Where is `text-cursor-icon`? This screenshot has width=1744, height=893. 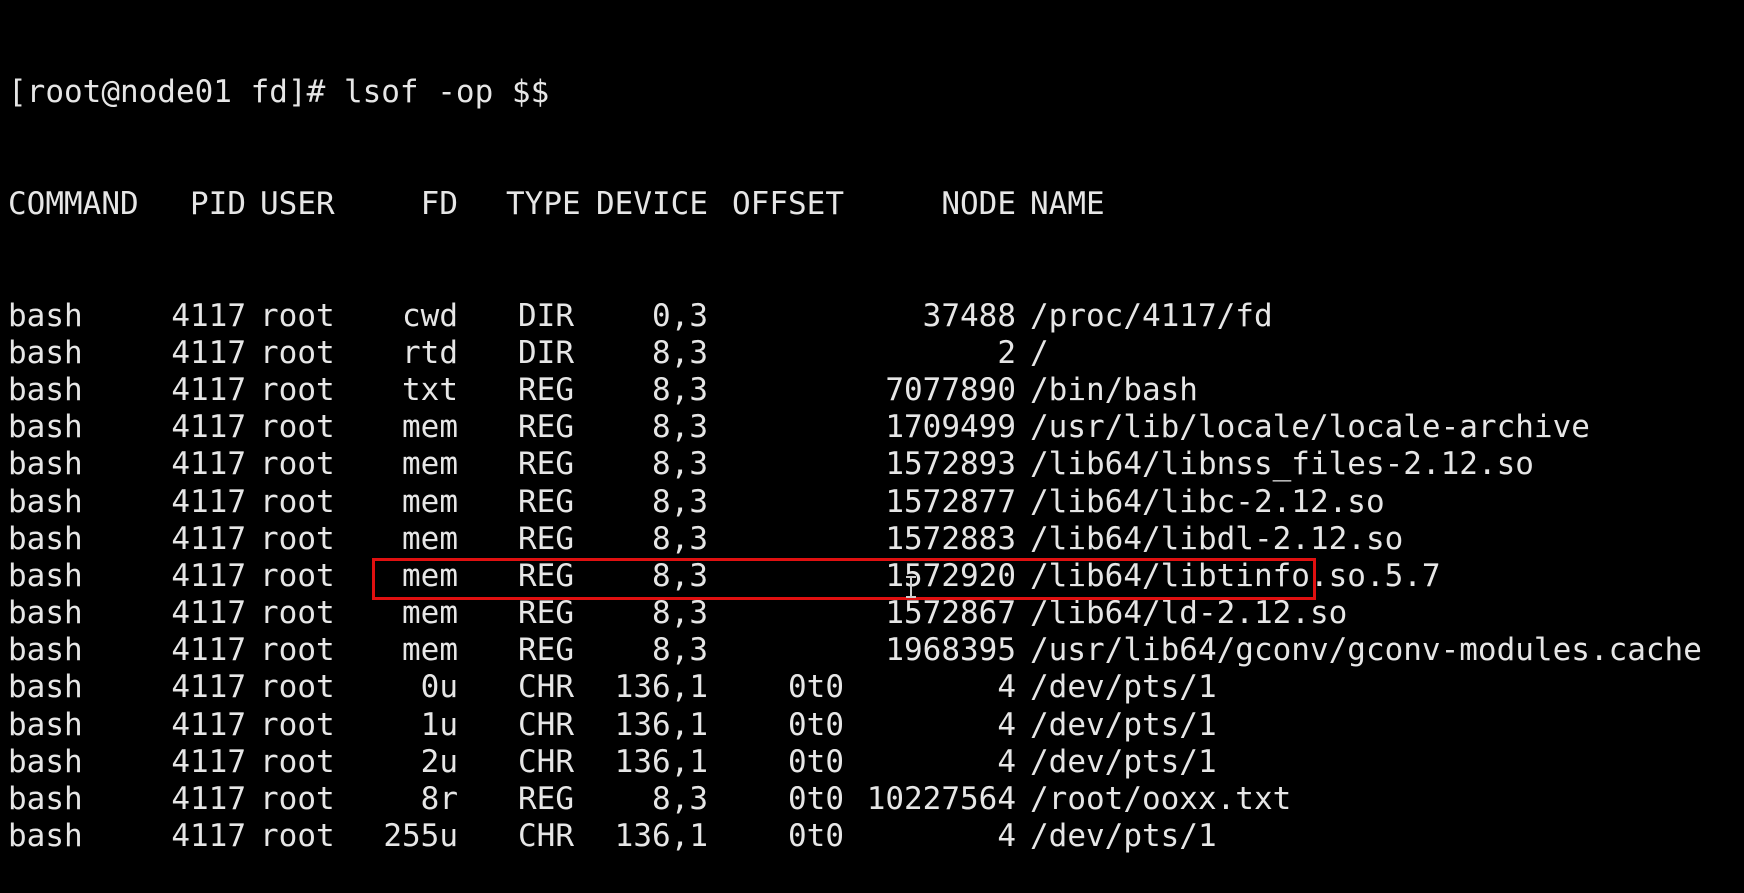
text-cursor-icon is located at coordinates (911, 587).